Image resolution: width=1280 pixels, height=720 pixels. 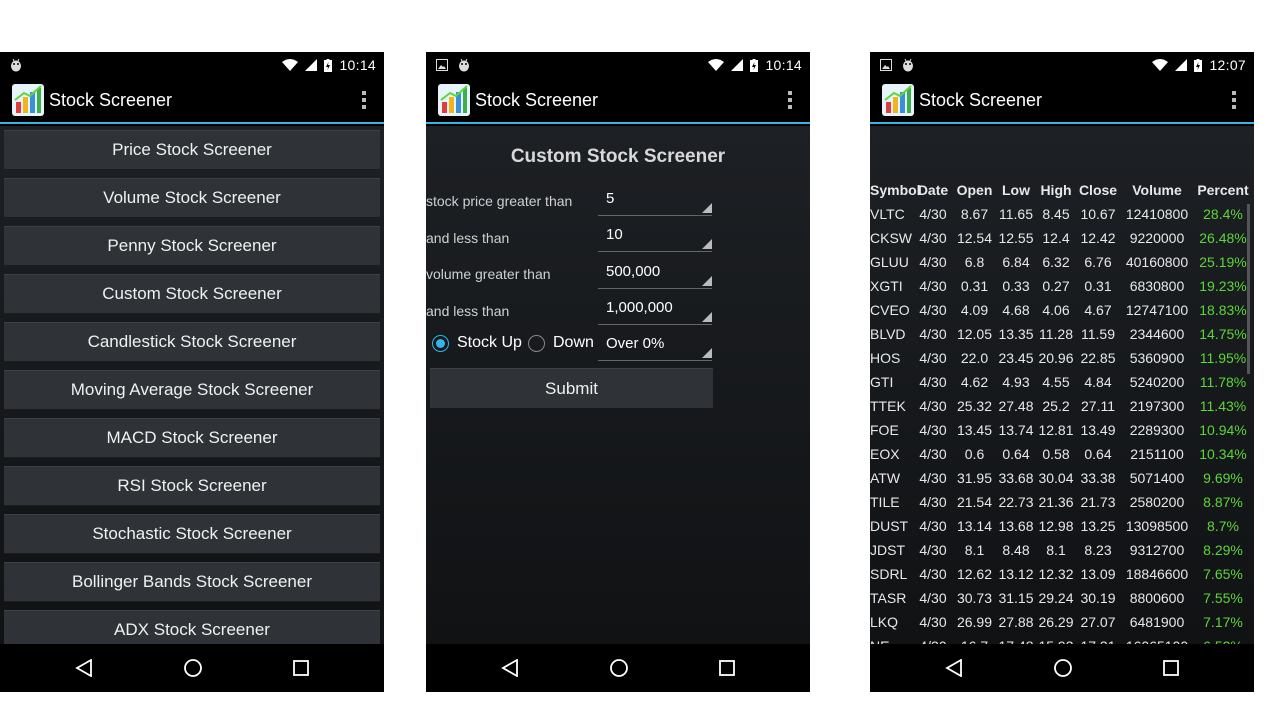 I want to click on macd-screener-button: MACD Stock Screener, so click(x=192, y=438).